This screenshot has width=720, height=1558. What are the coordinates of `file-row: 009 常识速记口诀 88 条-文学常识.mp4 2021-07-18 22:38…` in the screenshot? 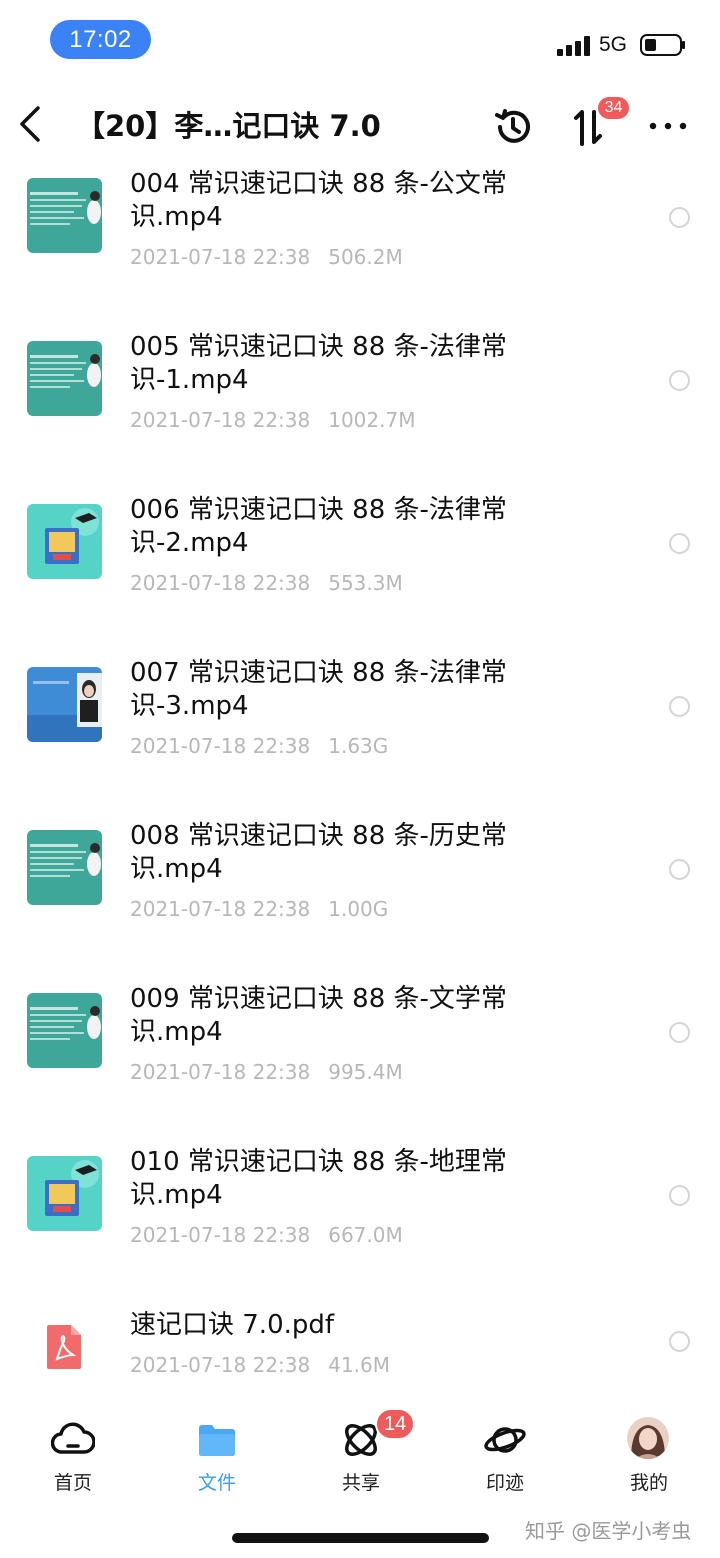 It's located at (360, 1058).